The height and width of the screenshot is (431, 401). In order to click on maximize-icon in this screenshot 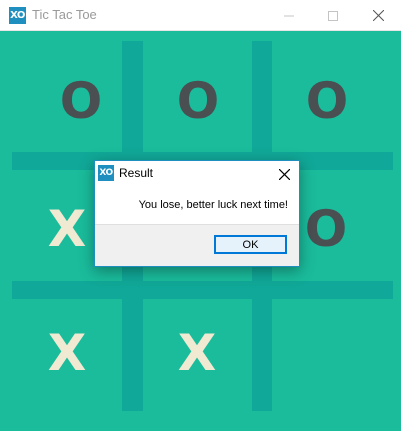, I will do `click(333, 15)`.